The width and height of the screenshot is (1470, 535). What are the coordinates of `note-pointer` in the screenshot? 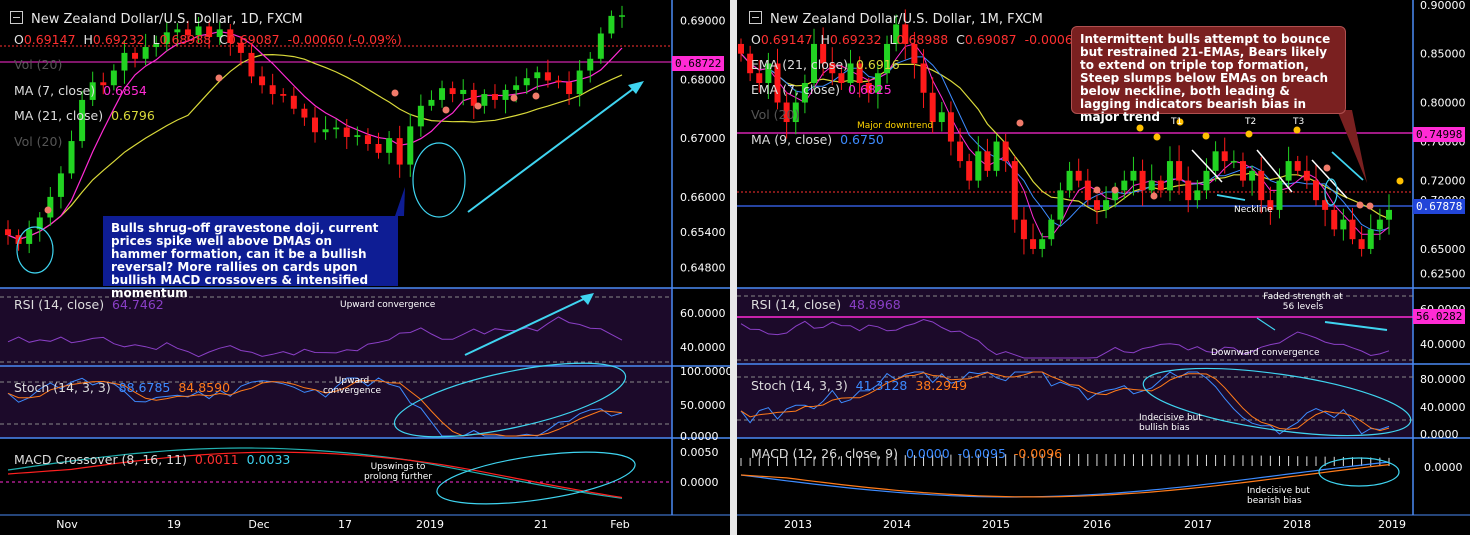 It's located at (400, 201).